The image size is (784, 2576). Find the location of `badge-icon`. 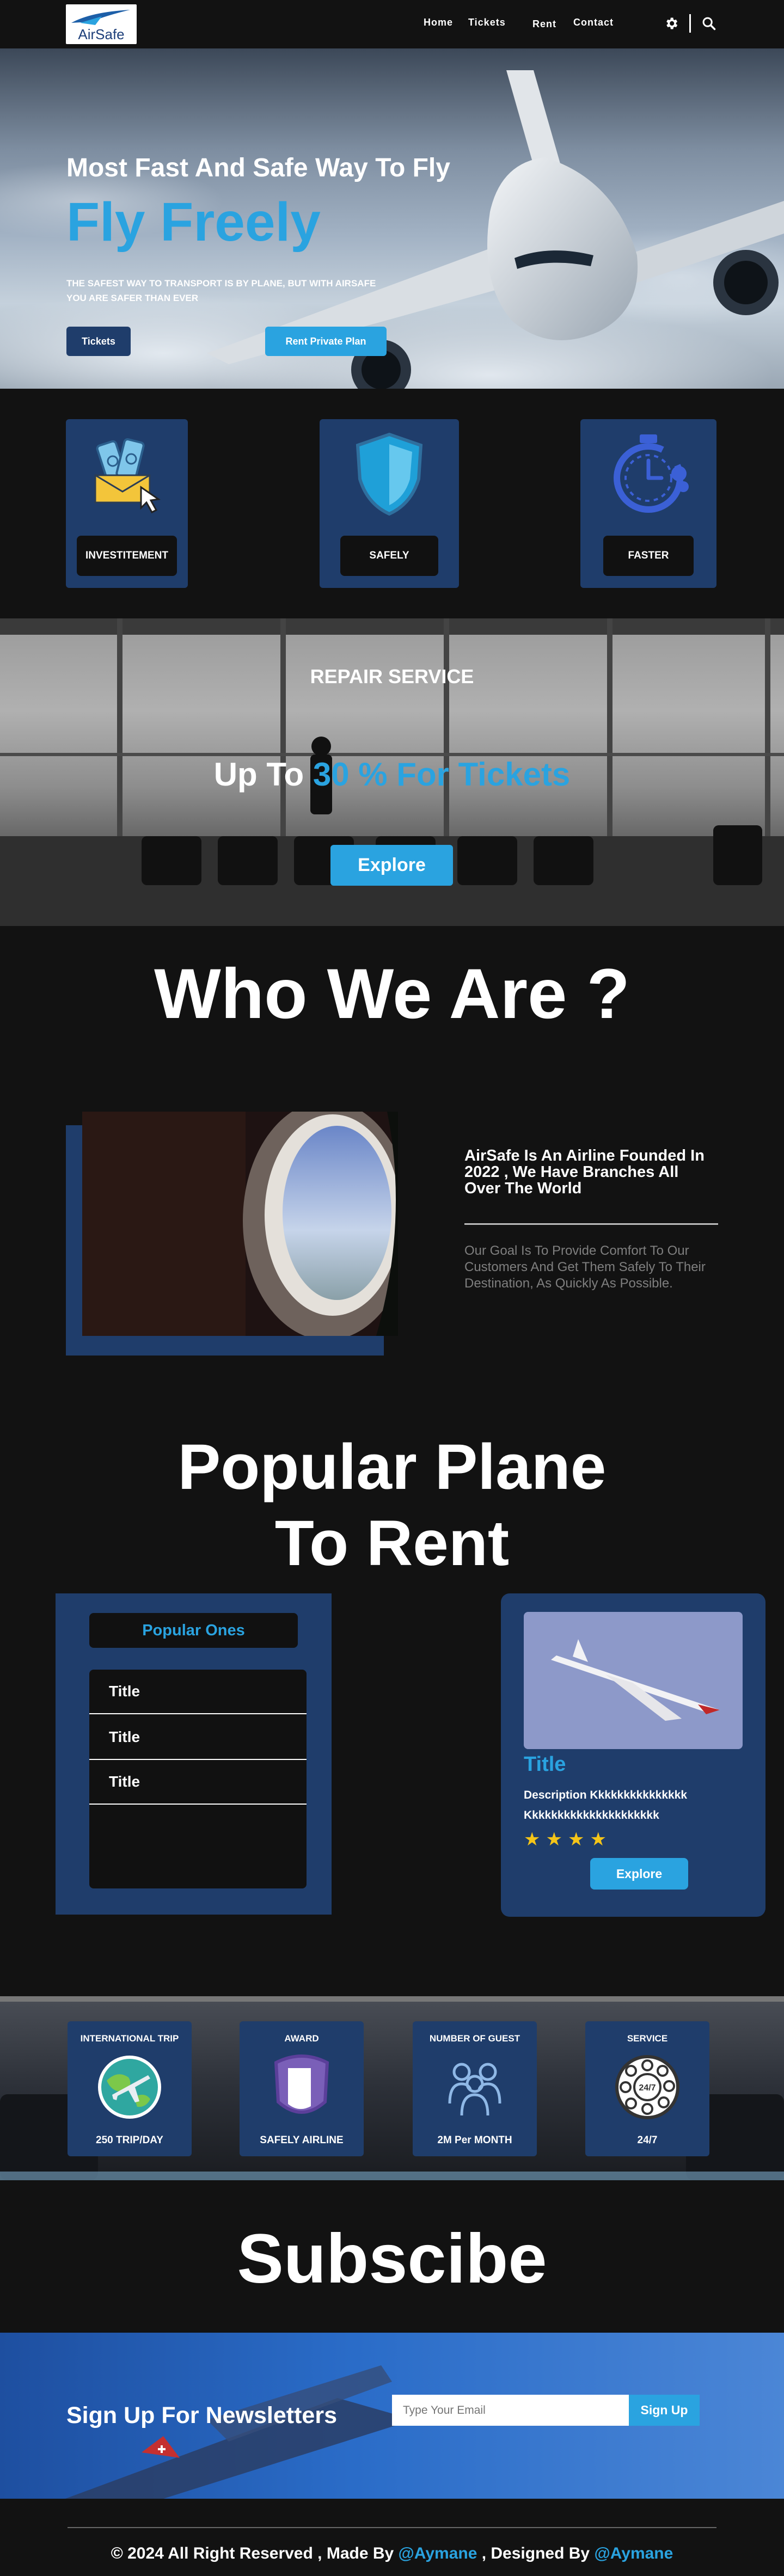

badge-icon is located at coordinates (302, 2087).